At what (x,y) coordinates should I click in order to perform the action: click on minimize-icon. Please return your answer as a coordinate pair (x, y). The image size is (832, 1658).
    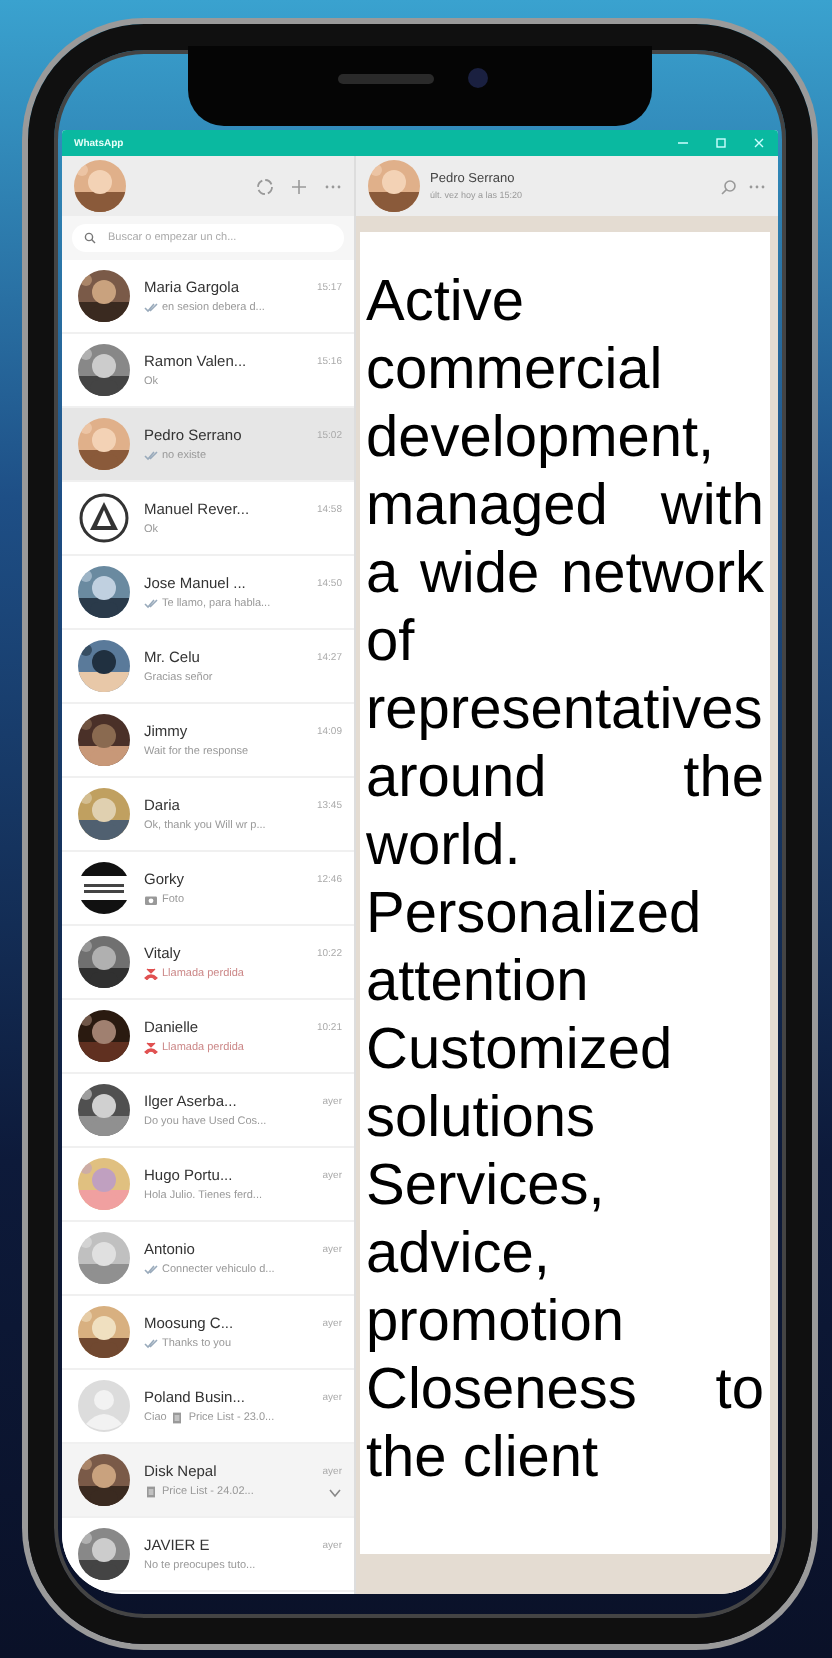
    Looking at the image, I should click on (683, 143).